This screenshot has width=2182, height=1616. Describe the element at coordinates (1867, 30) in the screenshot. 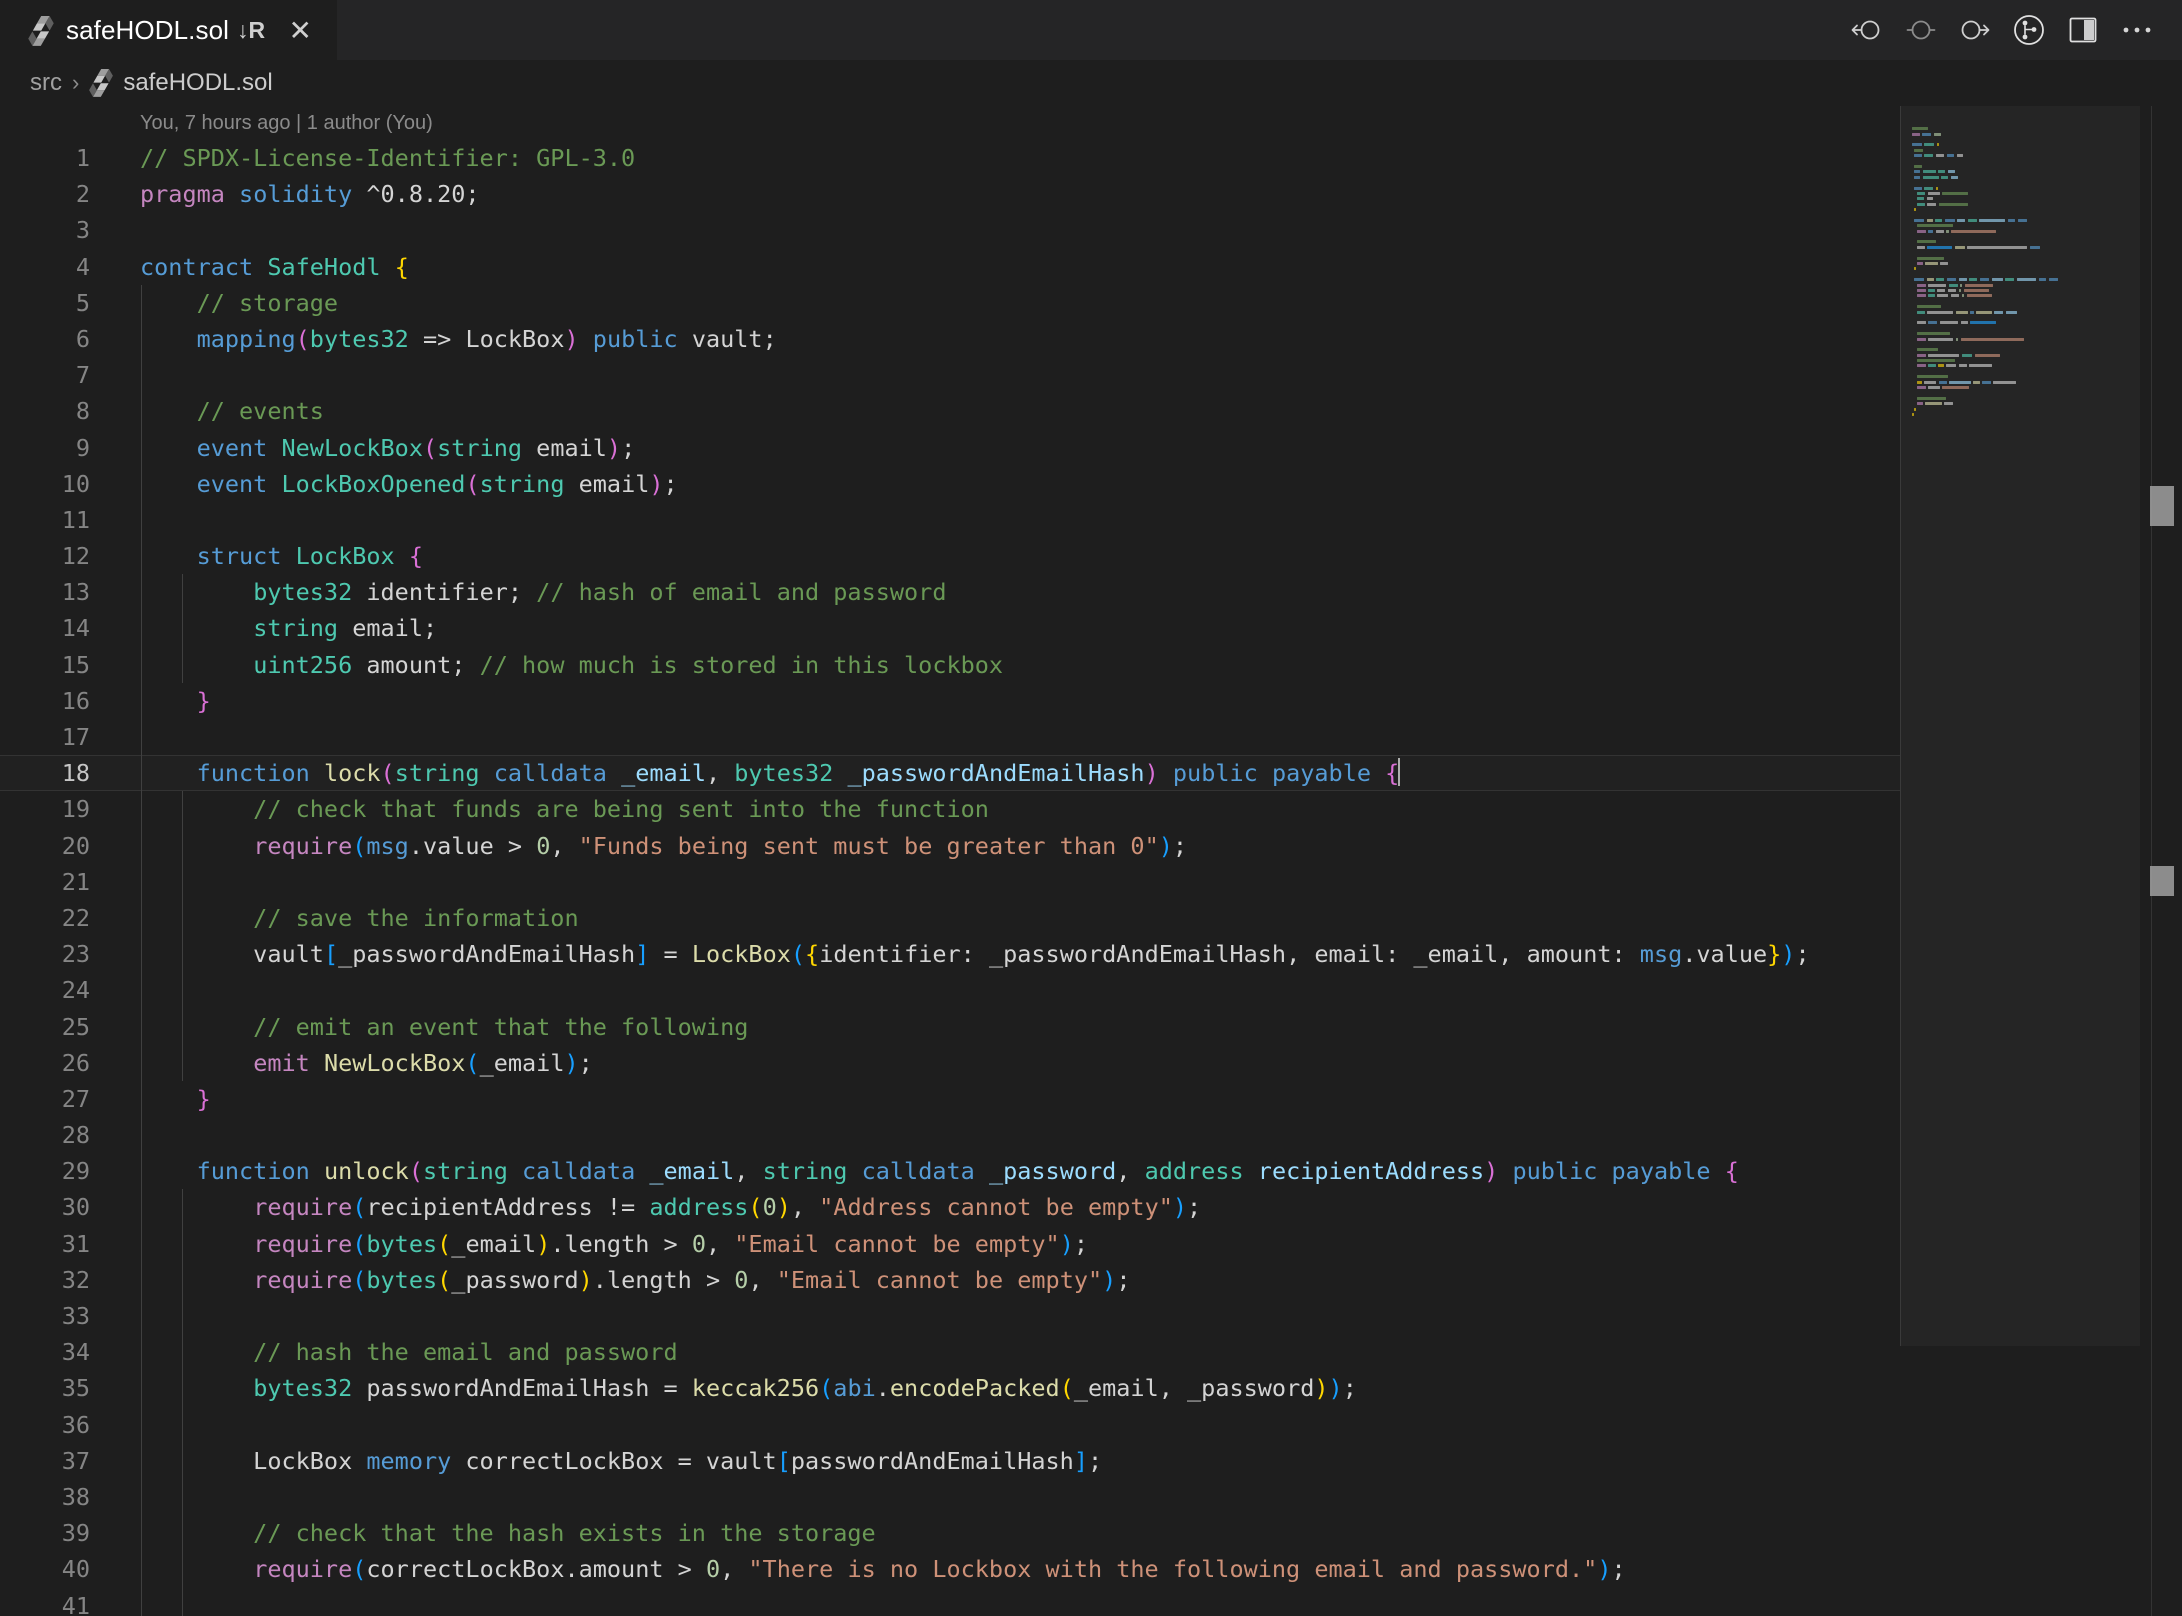

I see `previous-change-icon` at that location.